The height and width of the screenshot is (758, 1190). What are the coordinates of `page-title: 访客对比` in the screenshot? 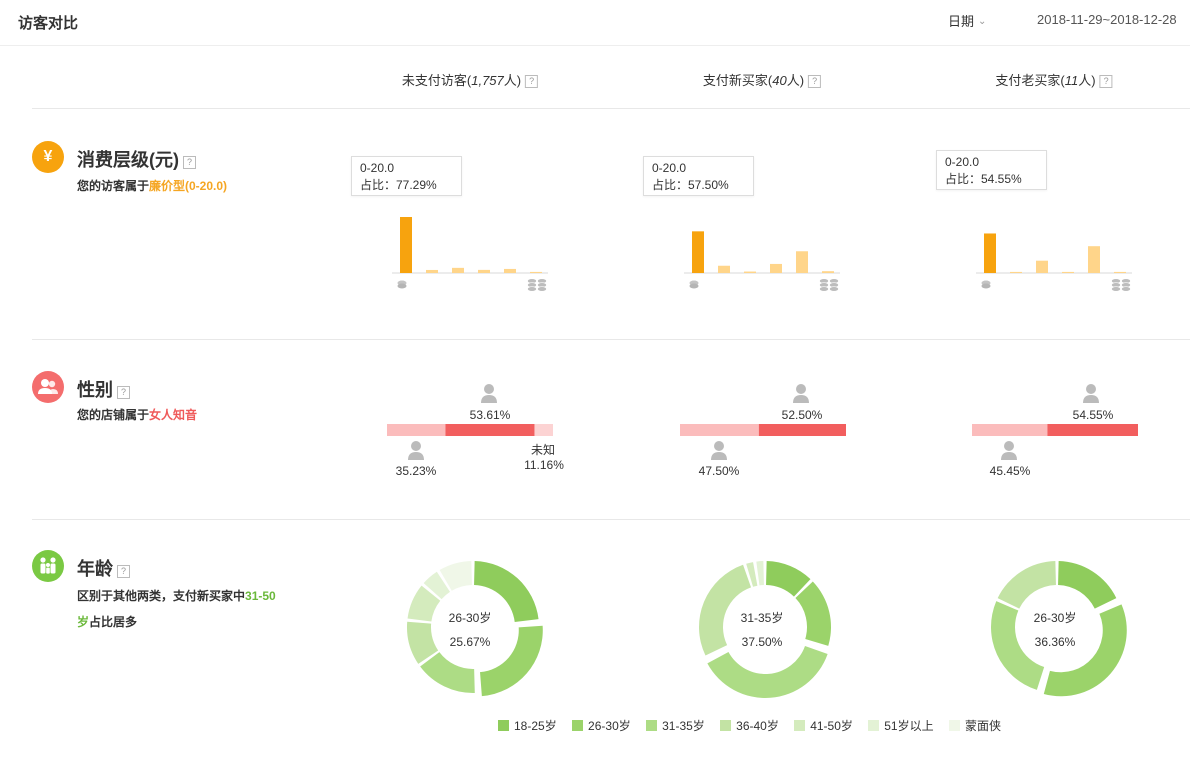 It's located at (48, 23).